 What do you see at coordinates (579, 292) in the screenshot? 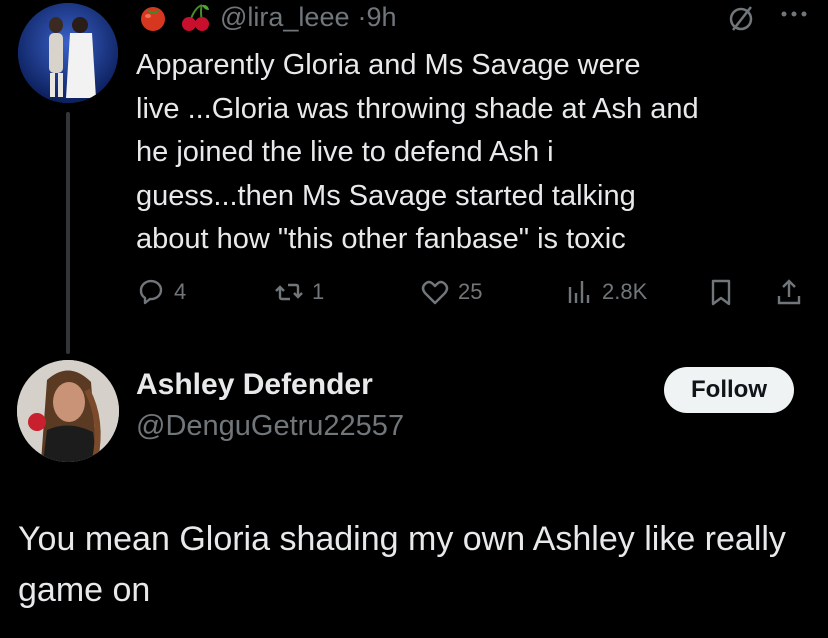
I see `views-icon` at bounding box center [579, 292].